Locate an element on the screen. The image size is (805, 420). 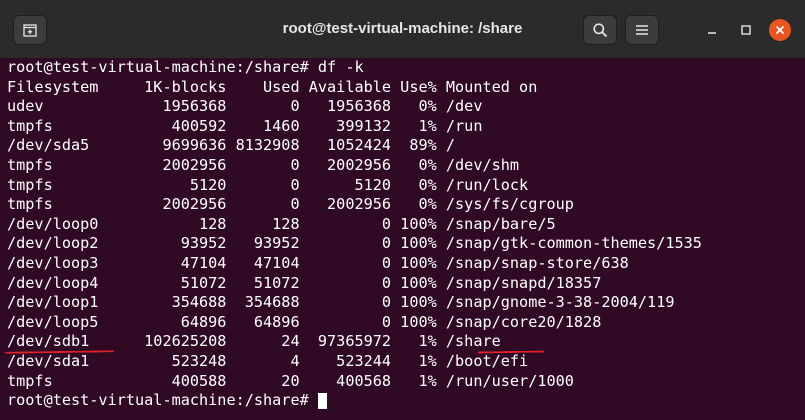
hamburger-menu-icon is located at coordinates (642, 30).